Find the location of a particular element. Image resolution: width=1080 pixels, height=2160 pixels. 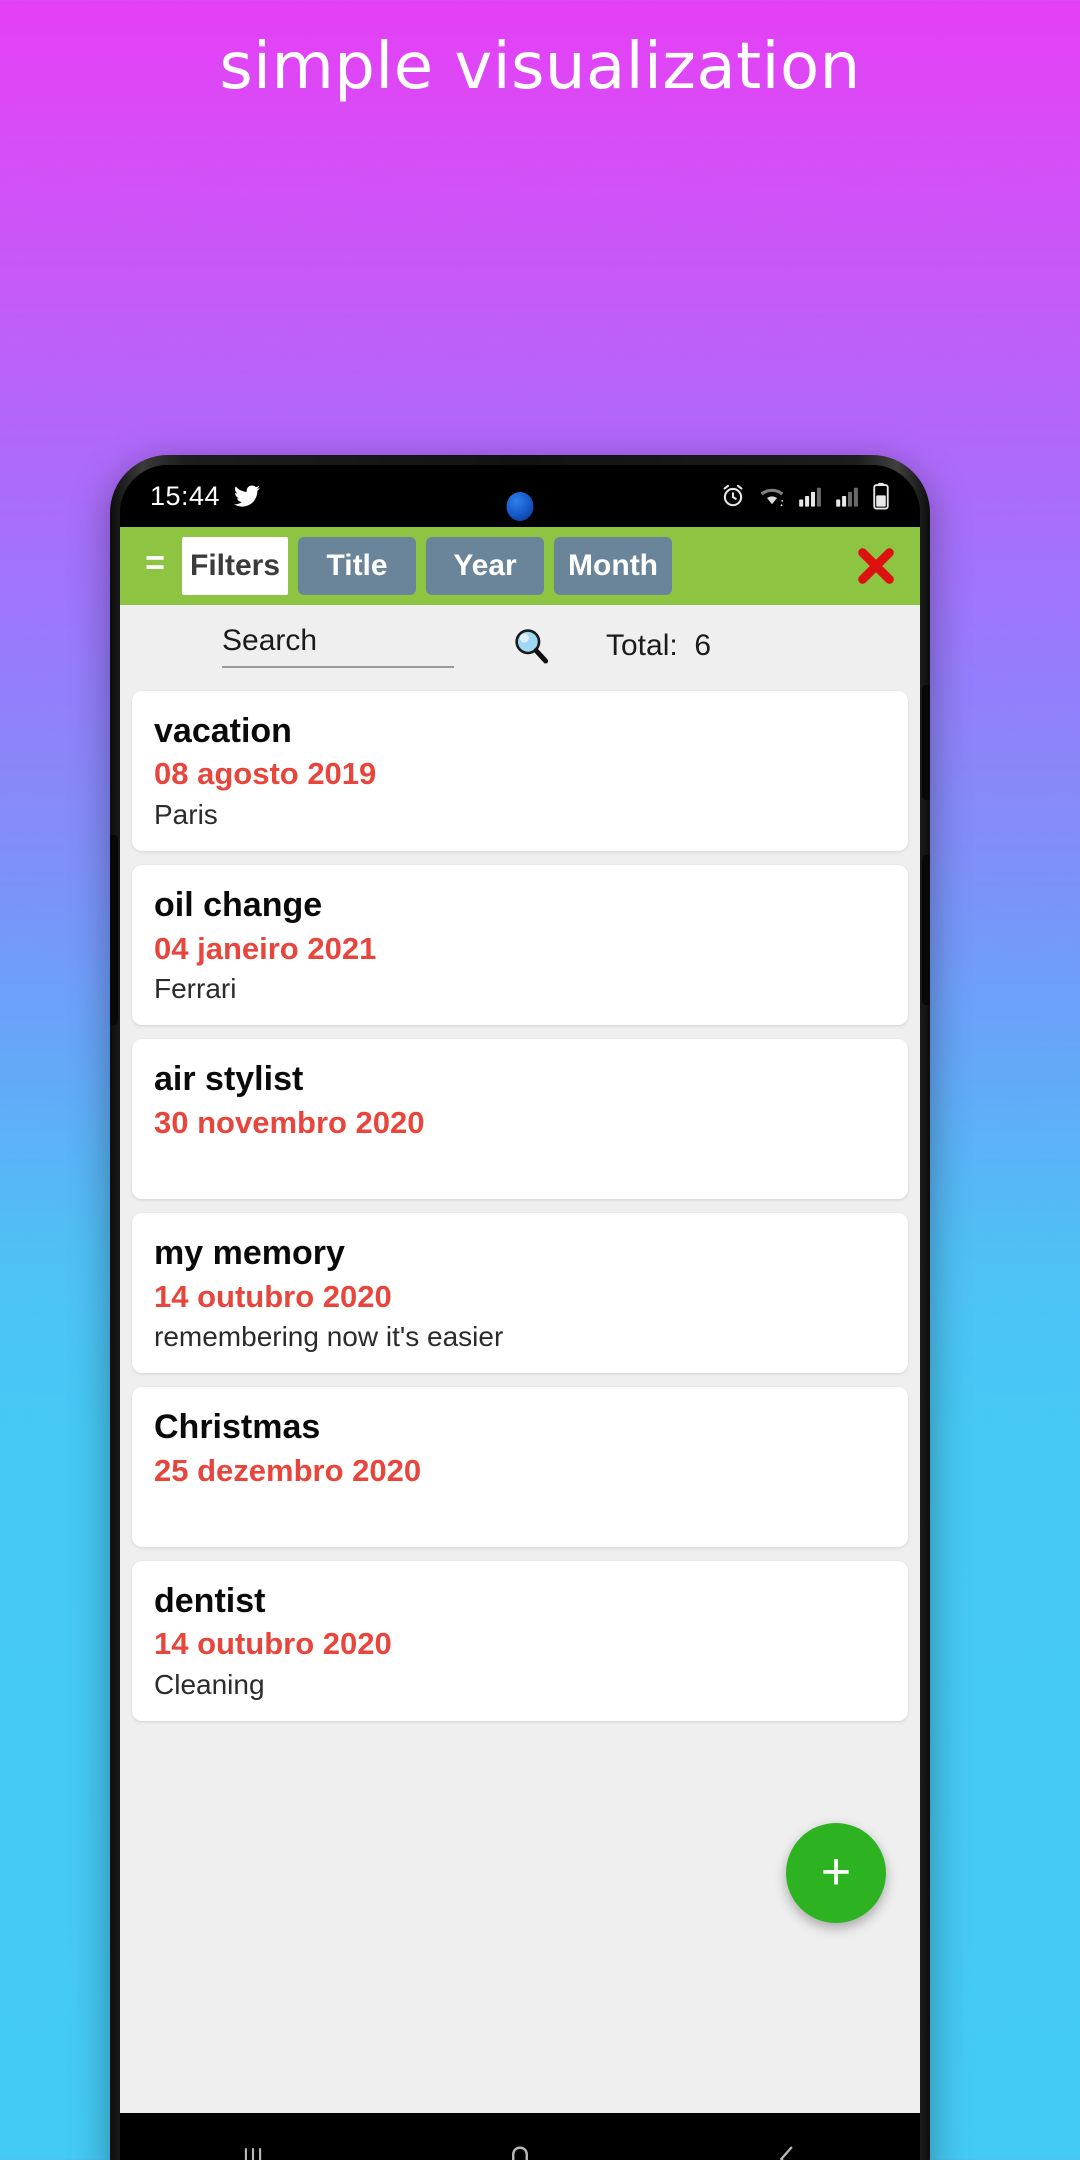

list-item: air stylist 30 novembro 2020 is located at coordinates (520, 1119).